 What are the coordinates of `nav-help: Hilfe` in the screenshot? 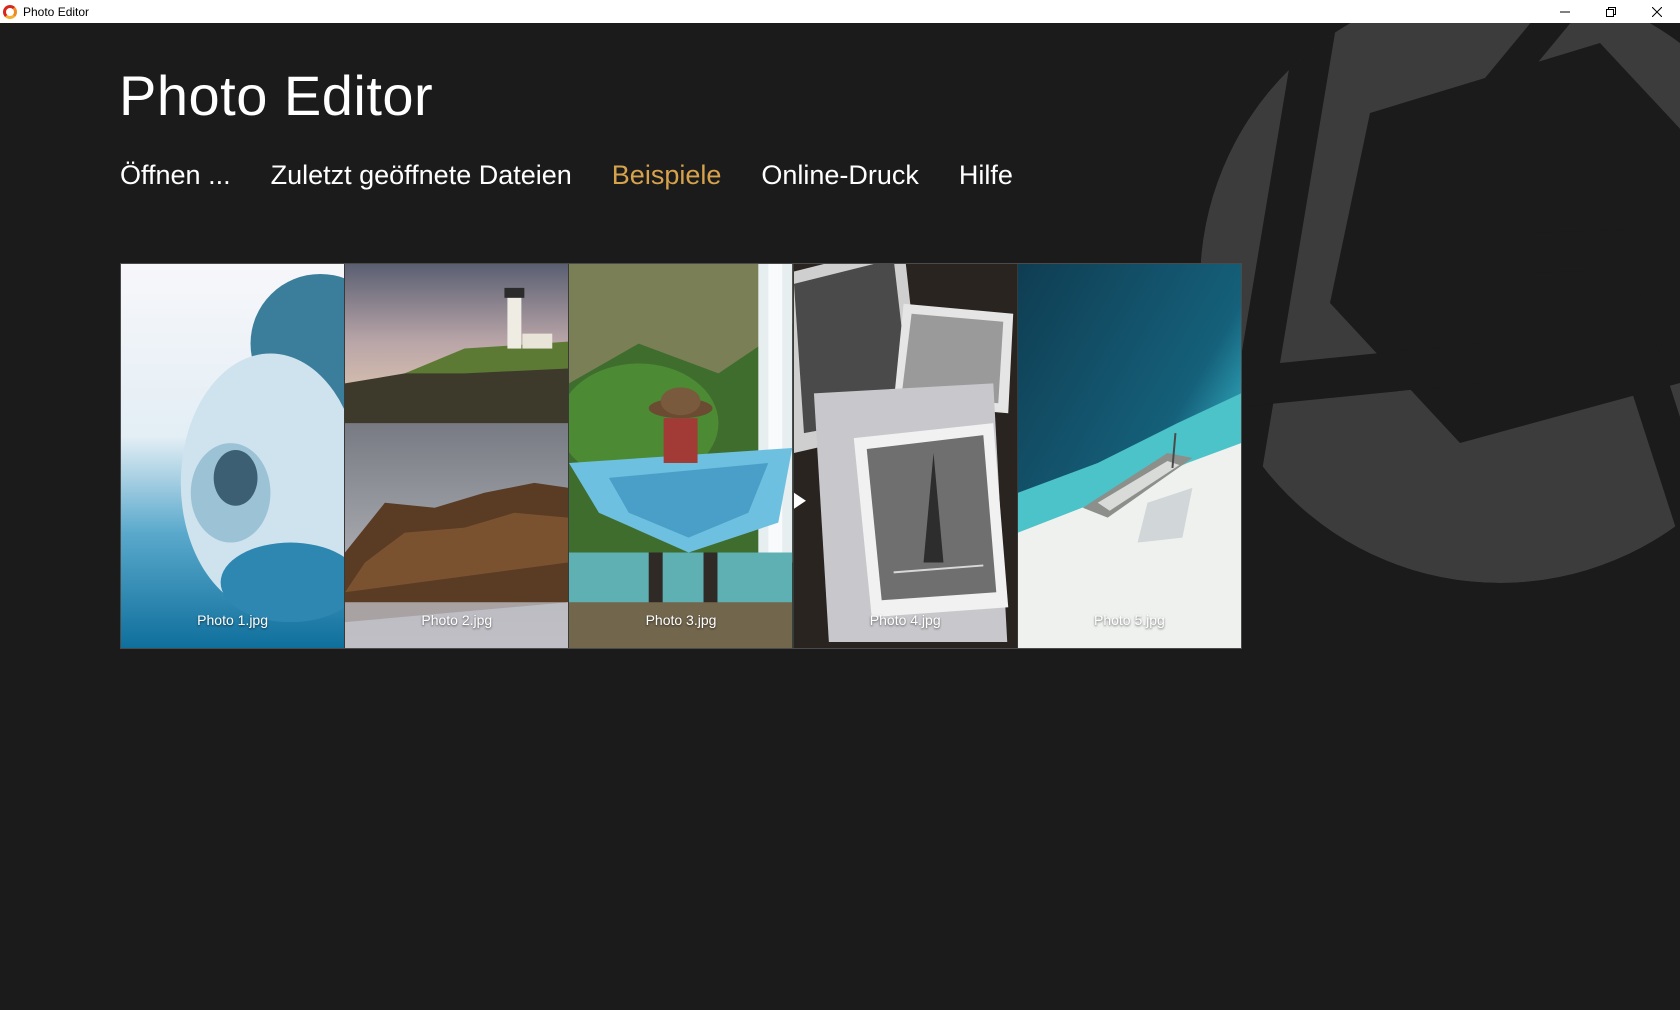 It's located at (986, 175).